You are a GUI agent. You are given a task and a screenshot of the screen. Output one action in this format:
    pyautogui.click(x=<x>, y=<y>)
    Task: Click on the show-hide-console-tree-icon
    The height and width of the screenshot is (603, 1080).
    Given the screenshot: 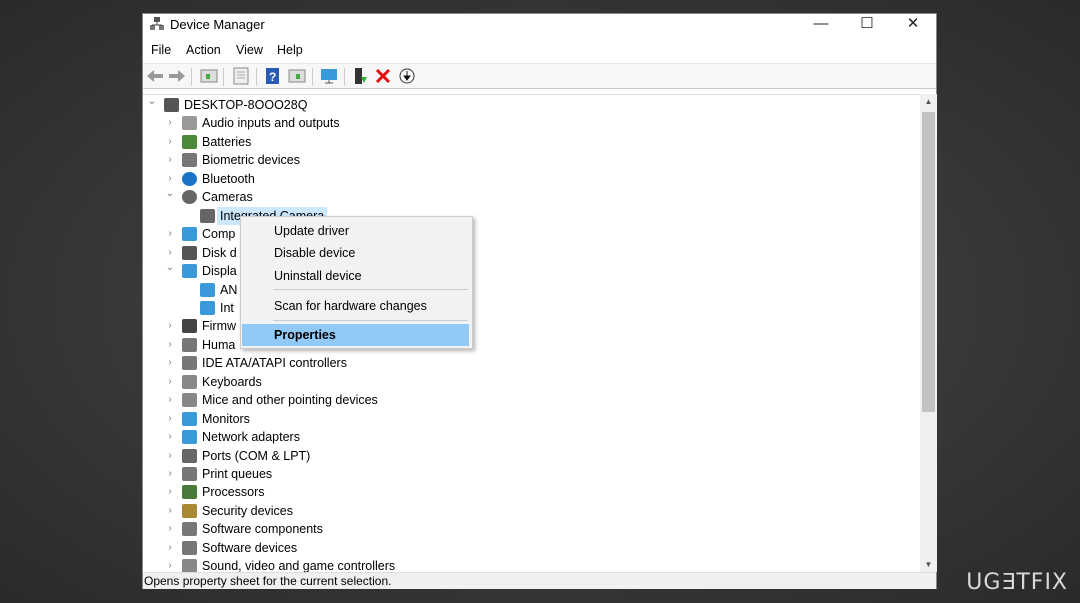 What is the action you would take?
    pyautogui.click(x=209, y=76)
    